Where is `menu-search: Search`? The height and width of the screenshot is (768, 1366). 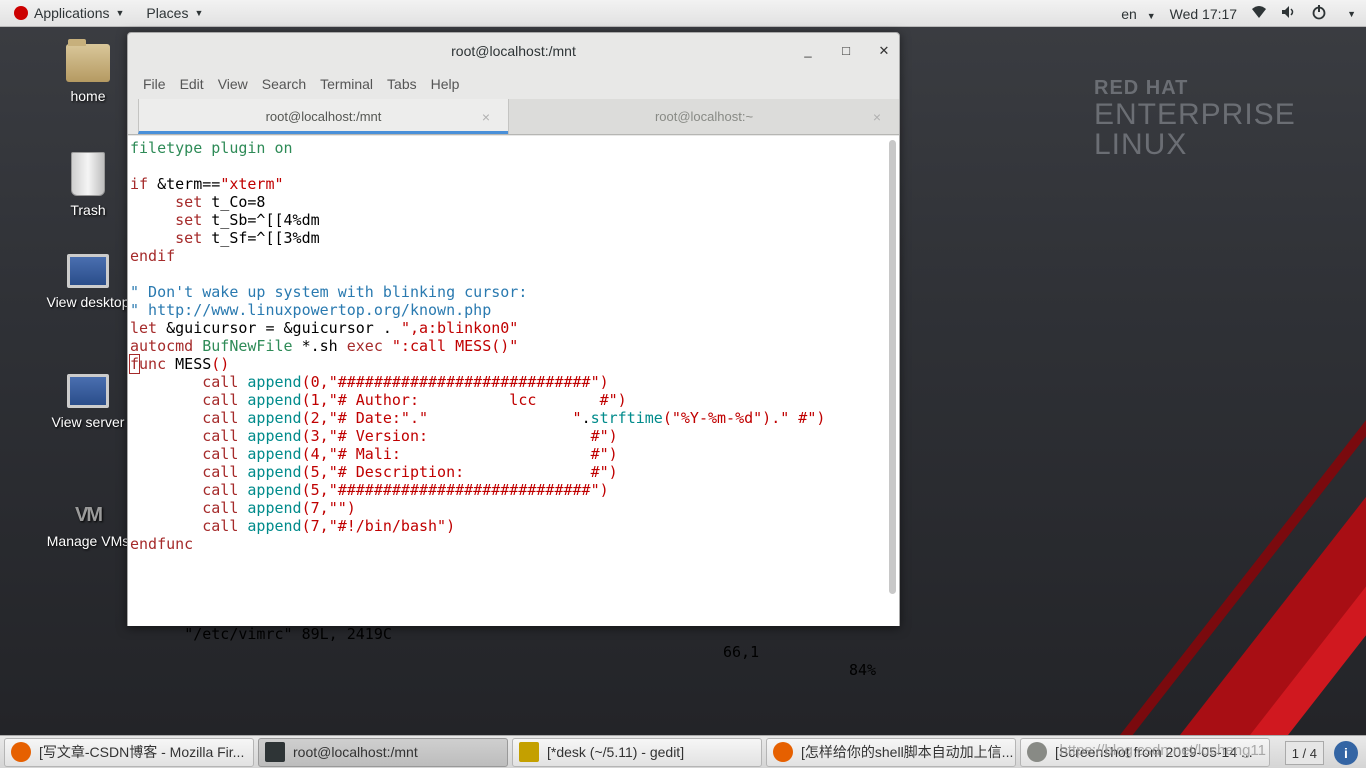
menu-search: Search is located at coordinates (284, 84).